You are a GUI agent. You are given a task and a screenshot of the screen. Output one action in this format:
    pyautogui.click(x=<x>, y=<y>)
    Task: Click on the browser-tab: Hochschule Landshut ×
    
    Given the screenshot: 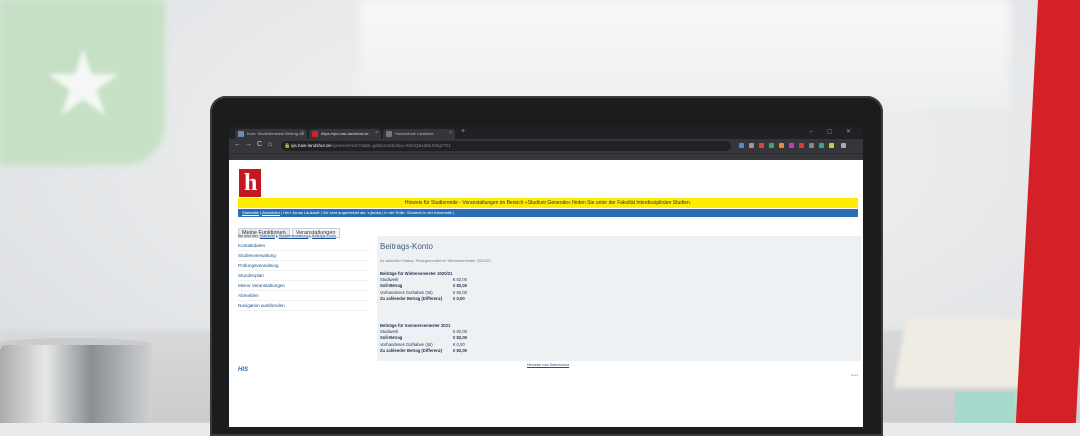 What is the action you would take?
    pyautogui.click(x=419, y=134)
    